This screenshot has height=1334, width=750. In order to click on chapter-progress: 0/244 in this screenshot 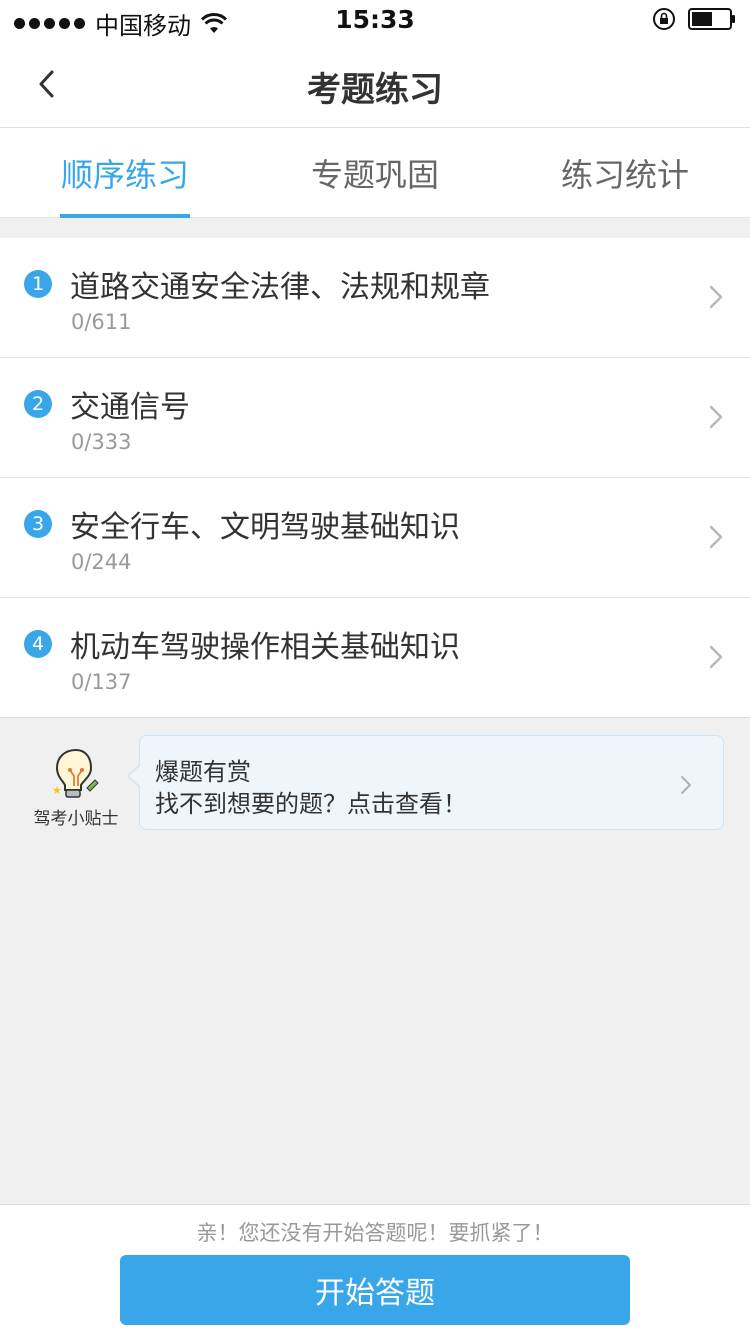, I will do `click(101, 562)`.